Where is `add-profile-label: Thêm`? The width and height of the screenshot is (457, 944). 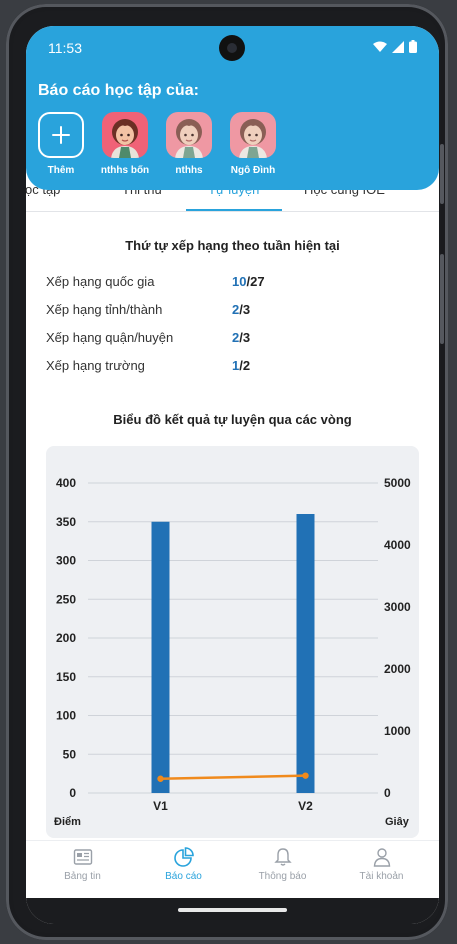
add-profile-label: Thêm is located at coordinates (61, 170).